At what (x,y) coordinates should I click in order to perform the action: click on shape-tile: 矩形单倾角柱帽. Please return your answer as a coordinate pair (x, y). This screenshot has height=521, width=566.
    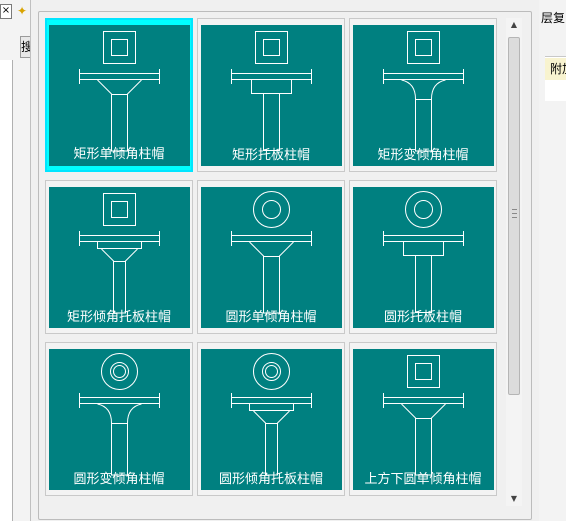
    Looking at the image, I should click on (119, 95).